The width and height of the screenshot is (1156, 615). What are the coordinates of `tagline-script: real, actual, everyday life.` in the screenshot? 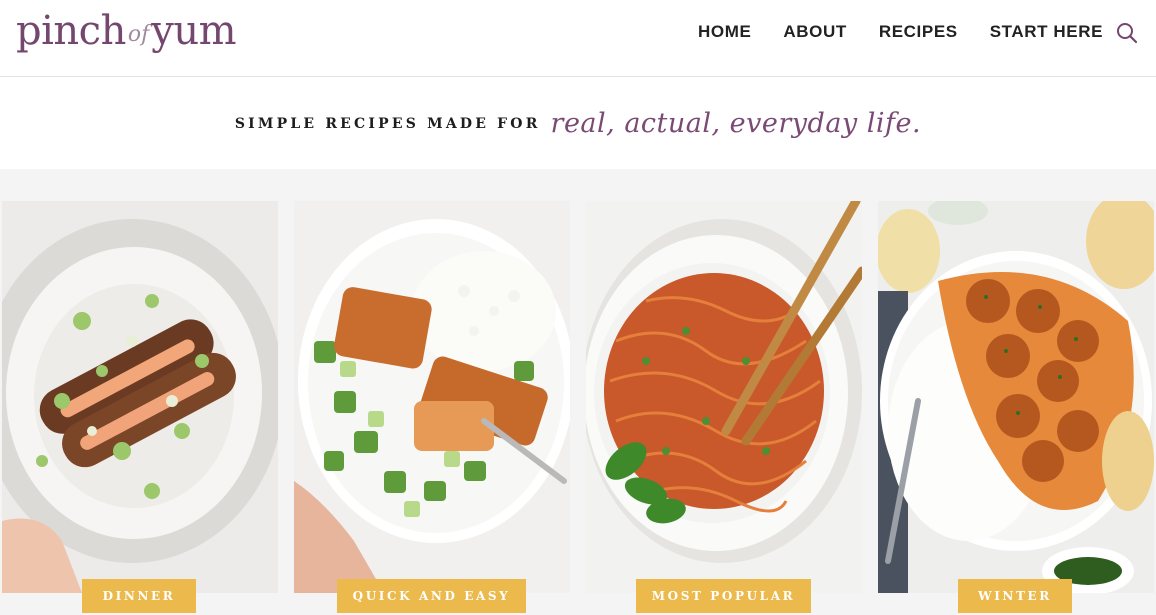 It's located at (736, 123).